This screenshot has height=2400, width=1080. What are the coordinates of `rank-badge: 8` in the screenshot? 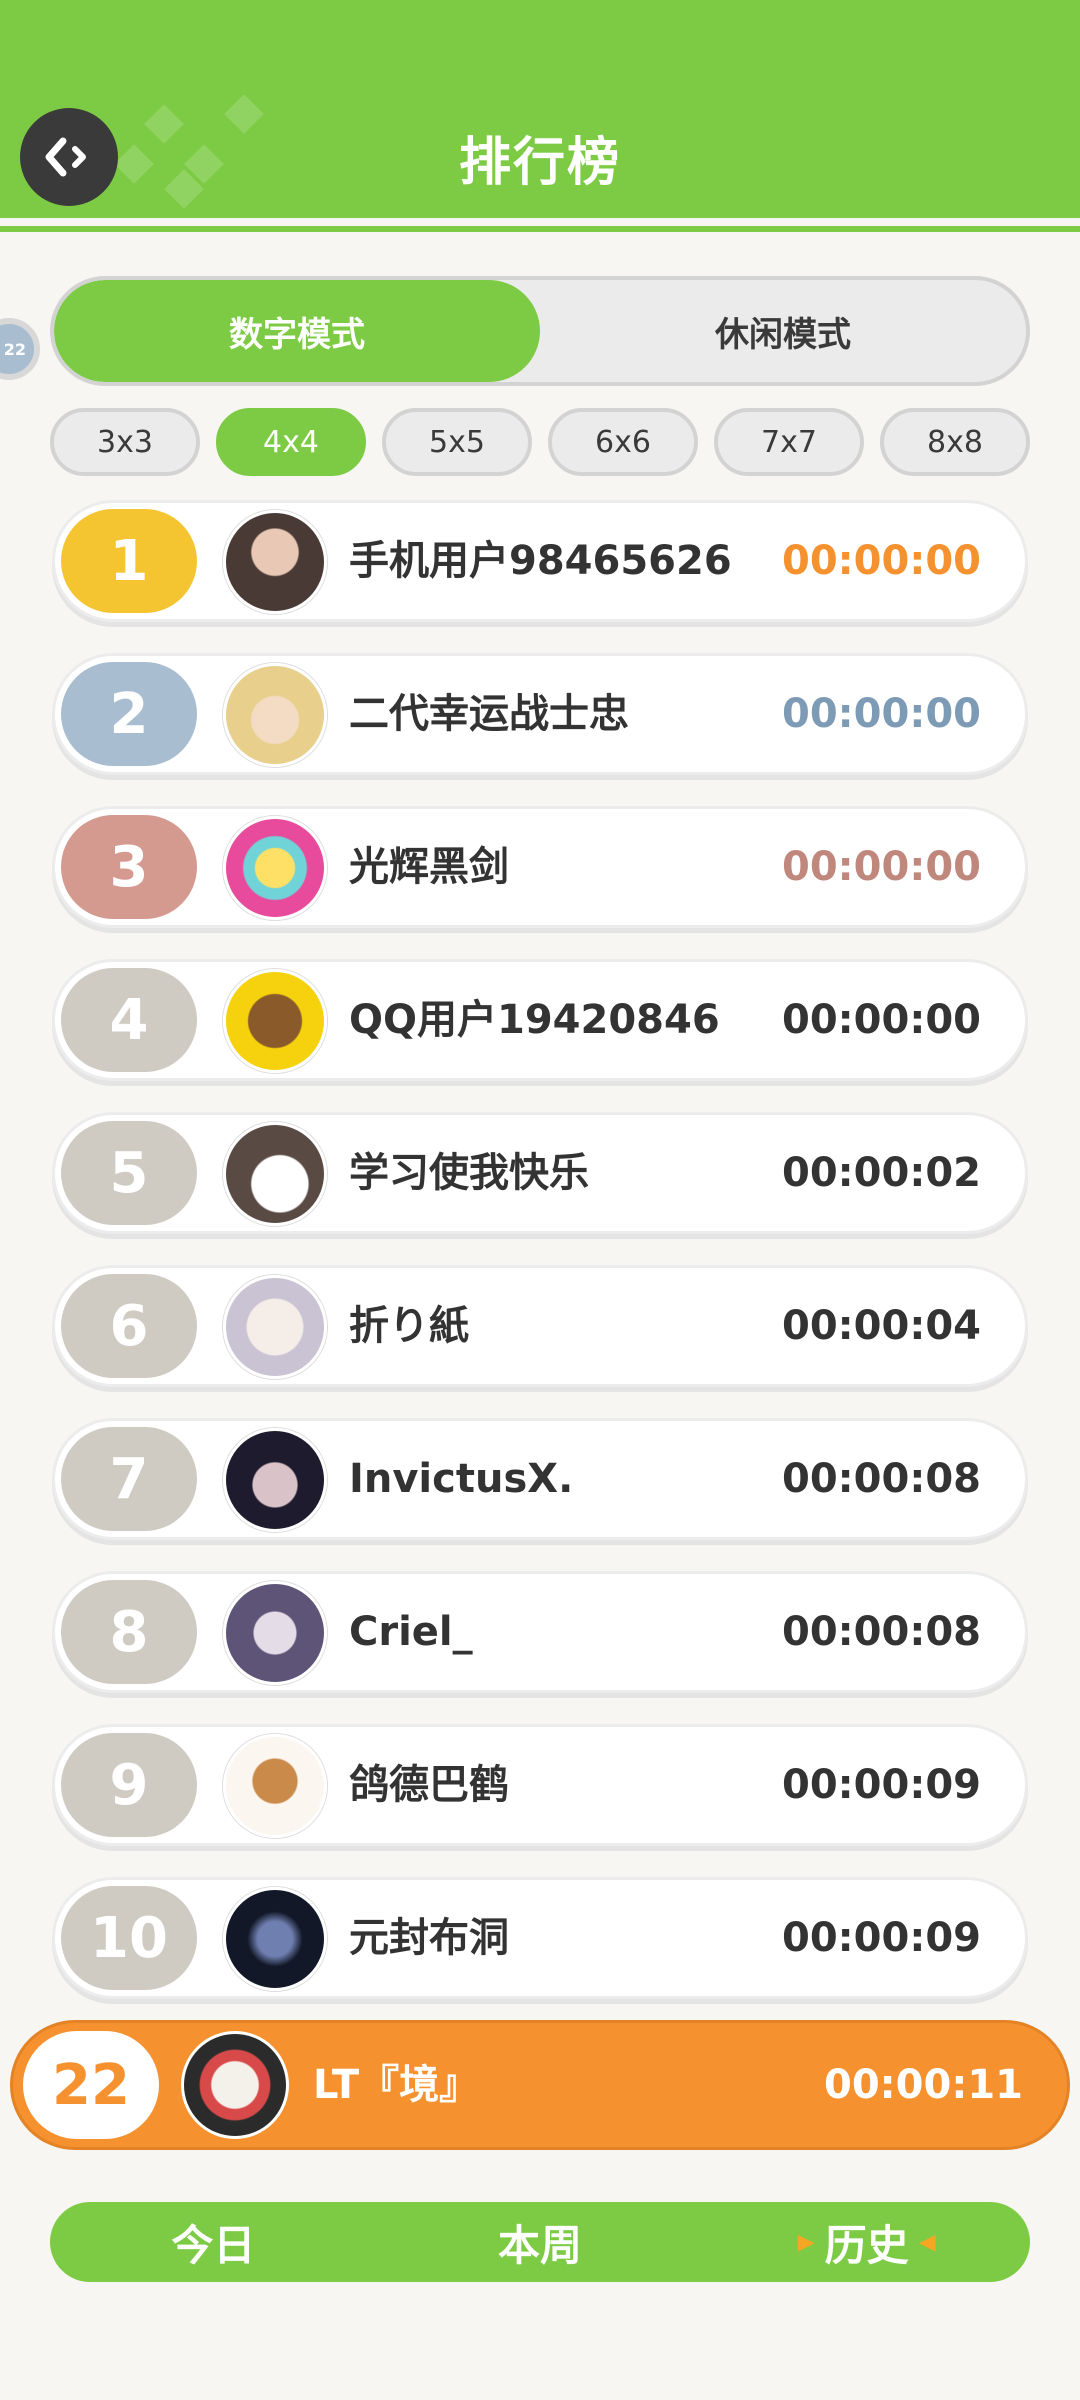 It's located at (129, 1632).